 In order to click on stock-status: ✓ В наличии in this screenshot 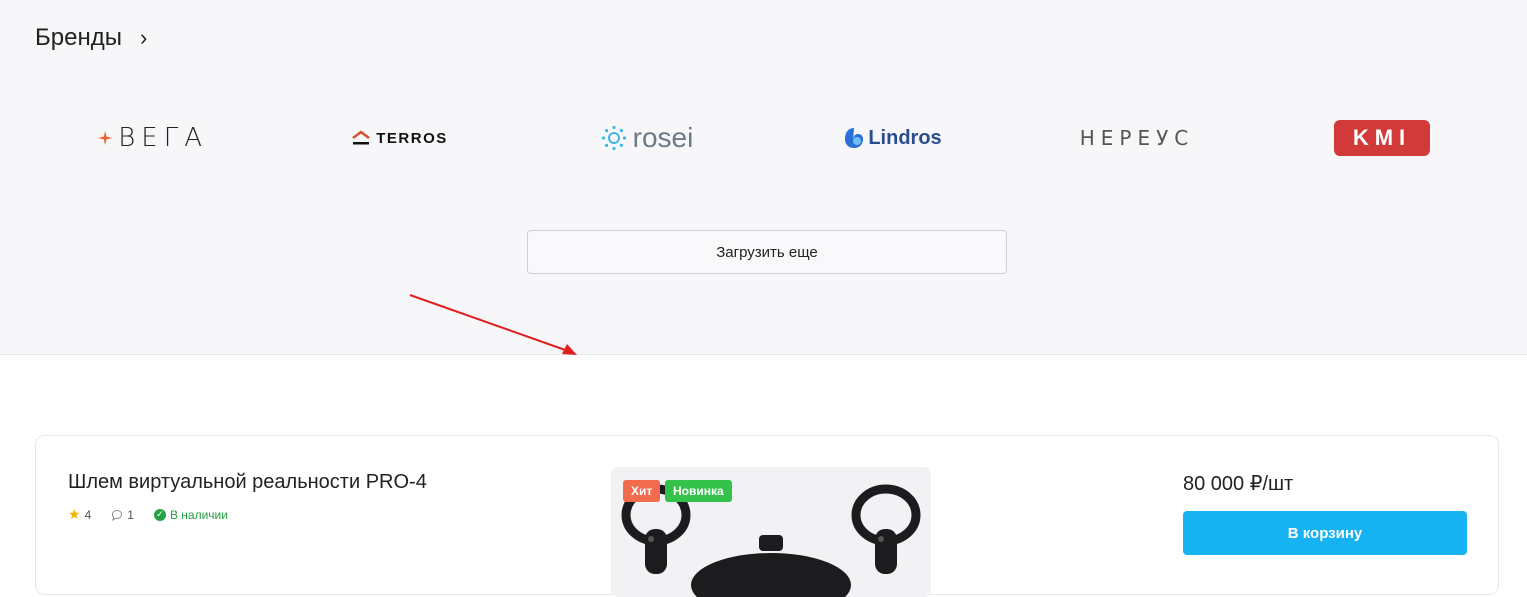, I will do `click(190, 514)`.